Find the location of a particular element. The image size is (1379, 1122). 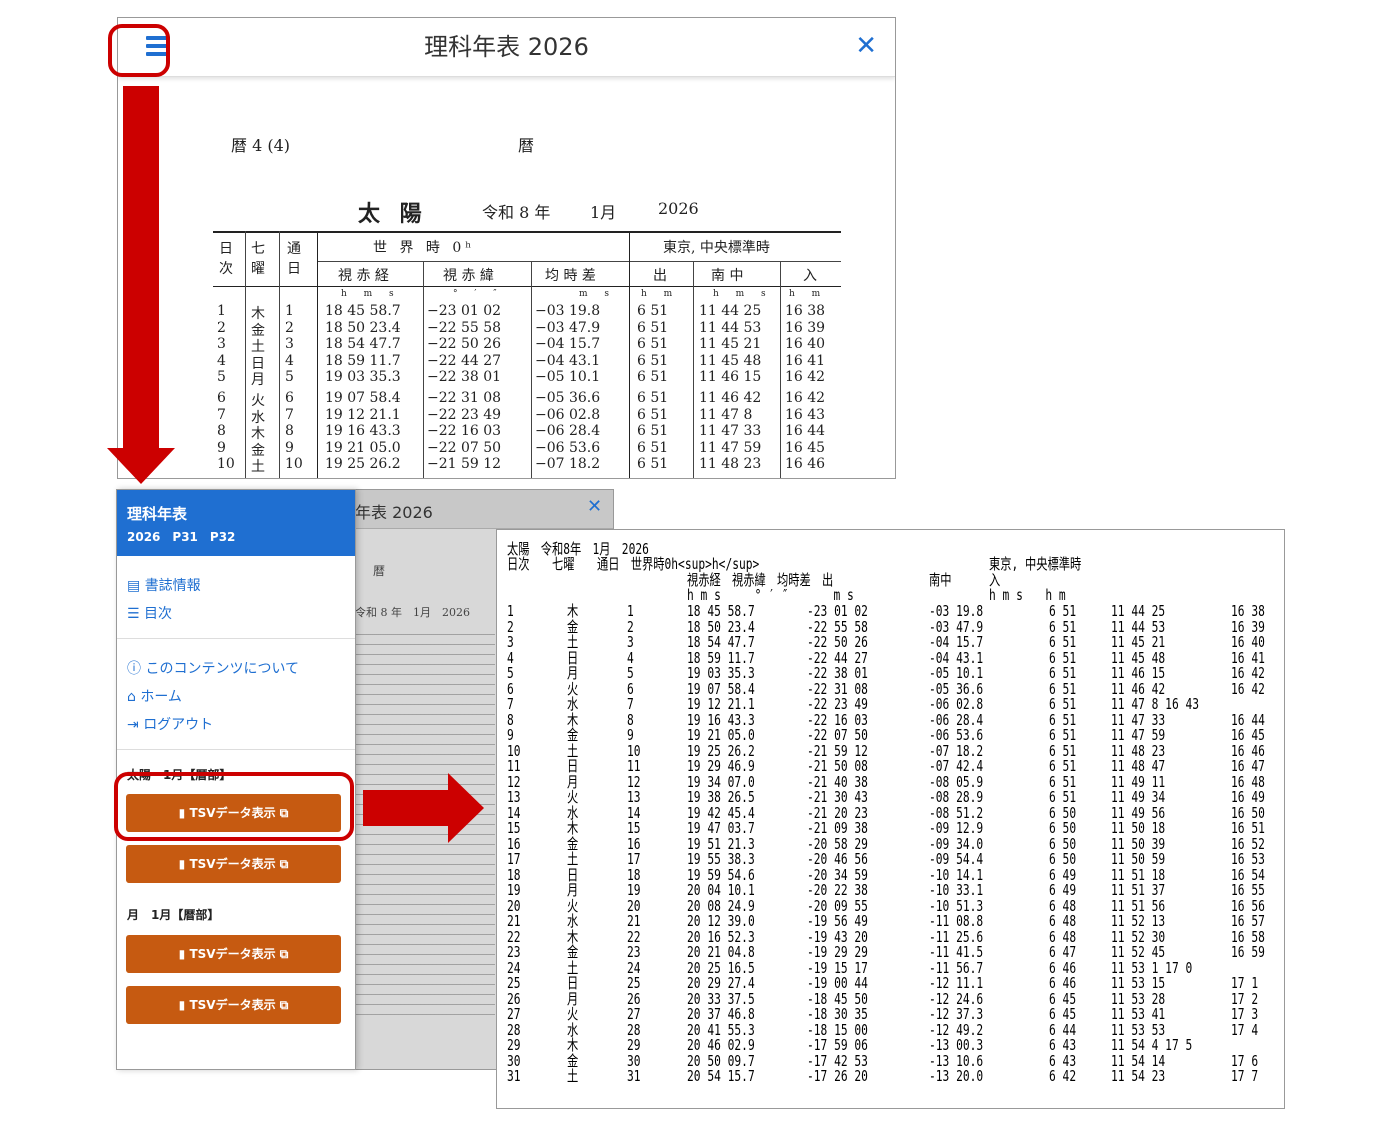

scan-cell: 19 21 05.0 is located at coordinates (363, 447).